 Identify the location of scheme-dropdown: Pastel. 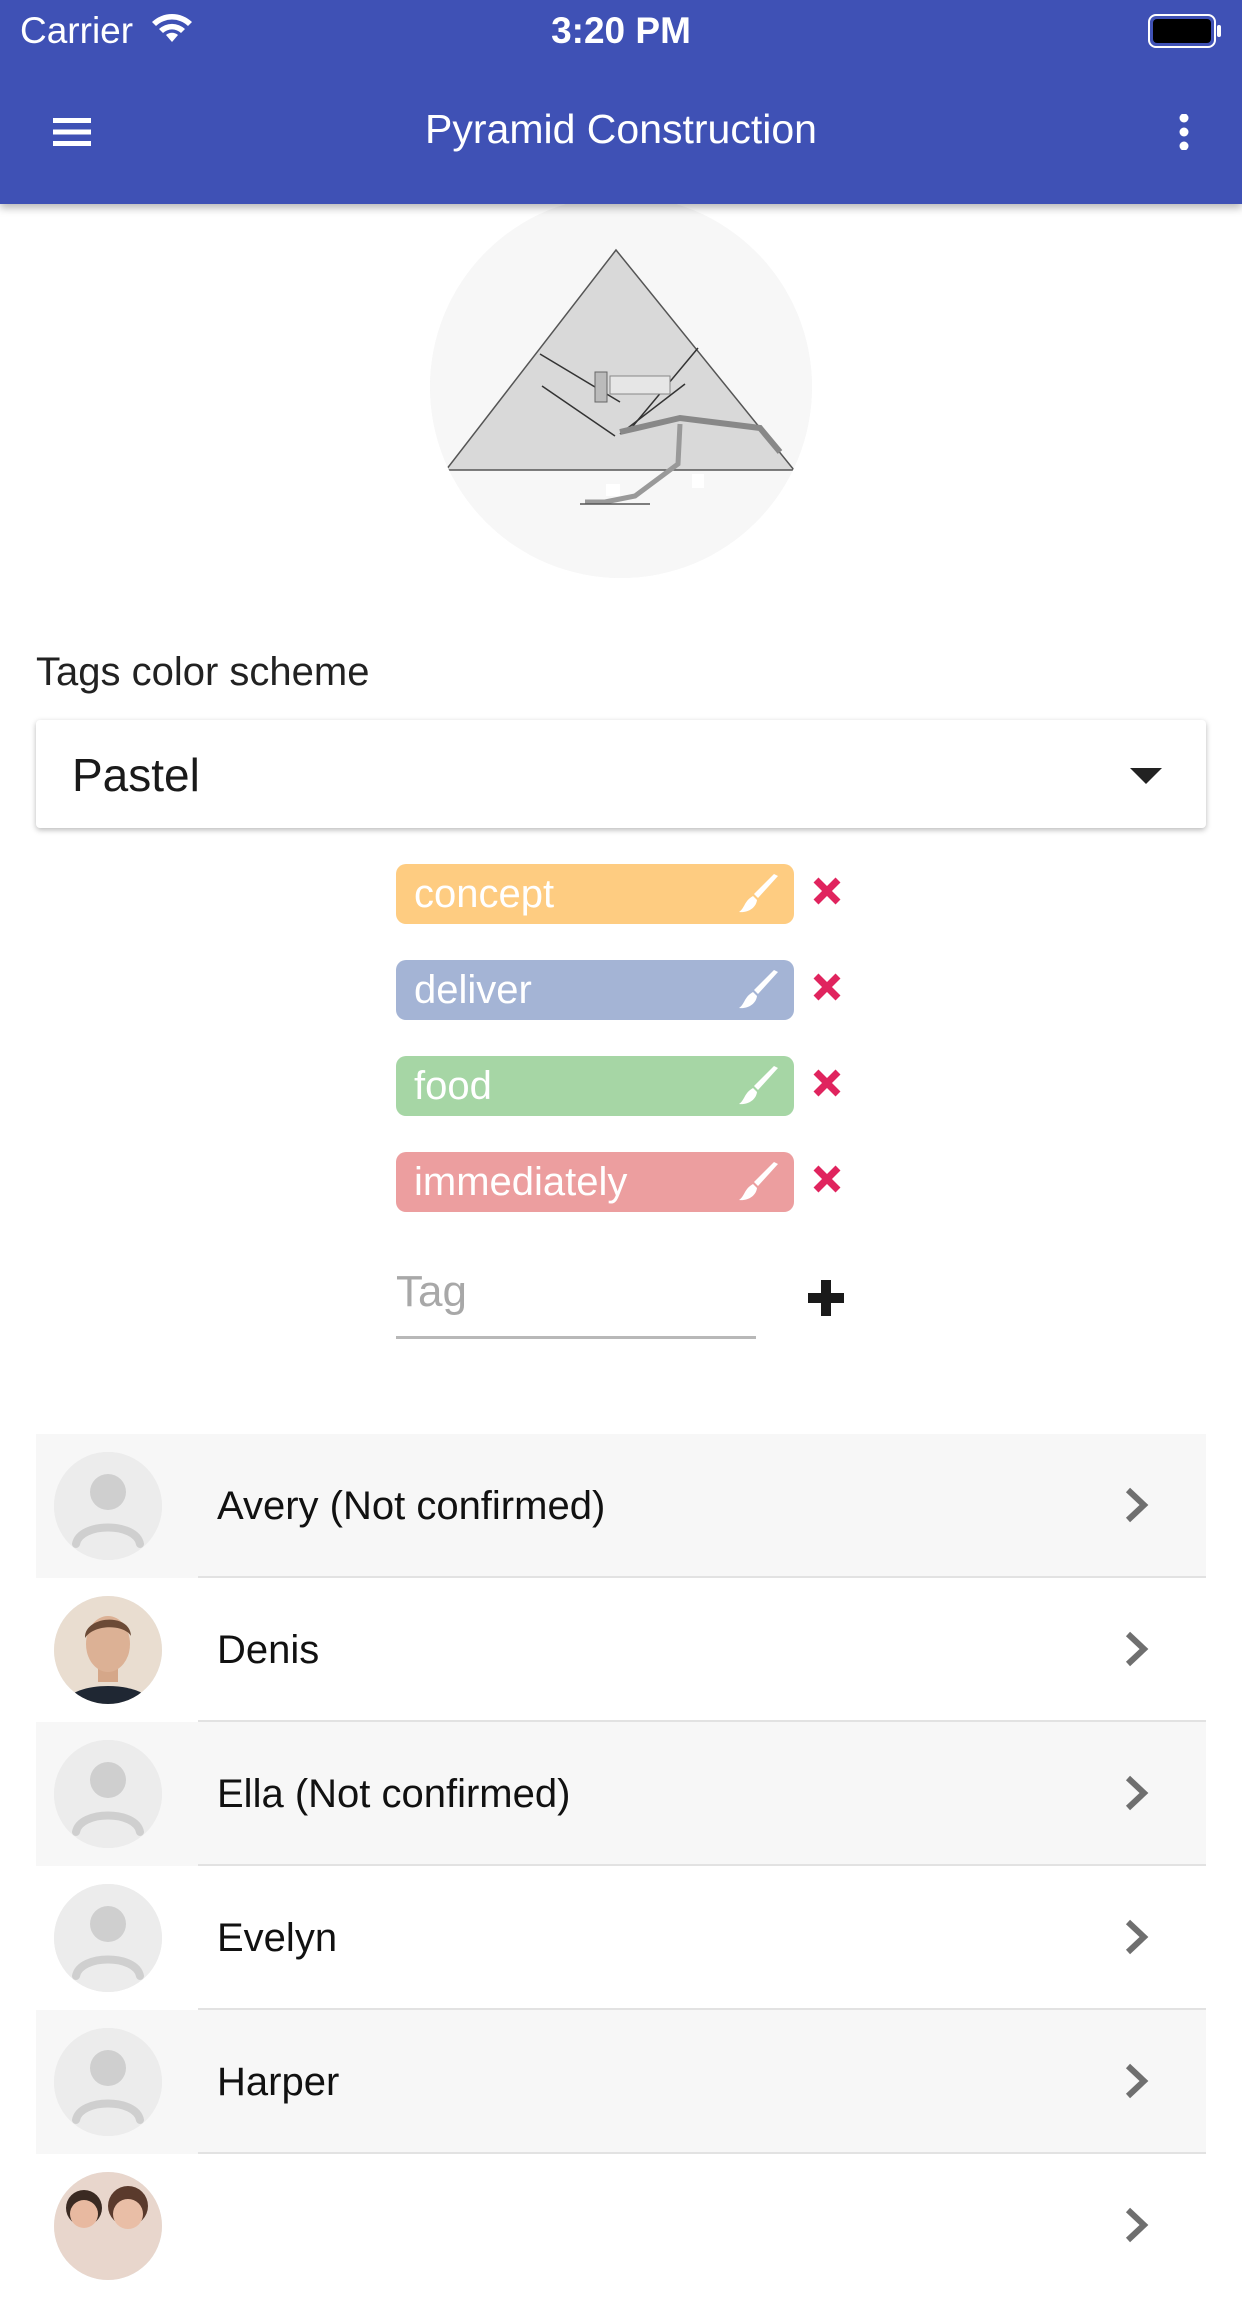
(621, 774).